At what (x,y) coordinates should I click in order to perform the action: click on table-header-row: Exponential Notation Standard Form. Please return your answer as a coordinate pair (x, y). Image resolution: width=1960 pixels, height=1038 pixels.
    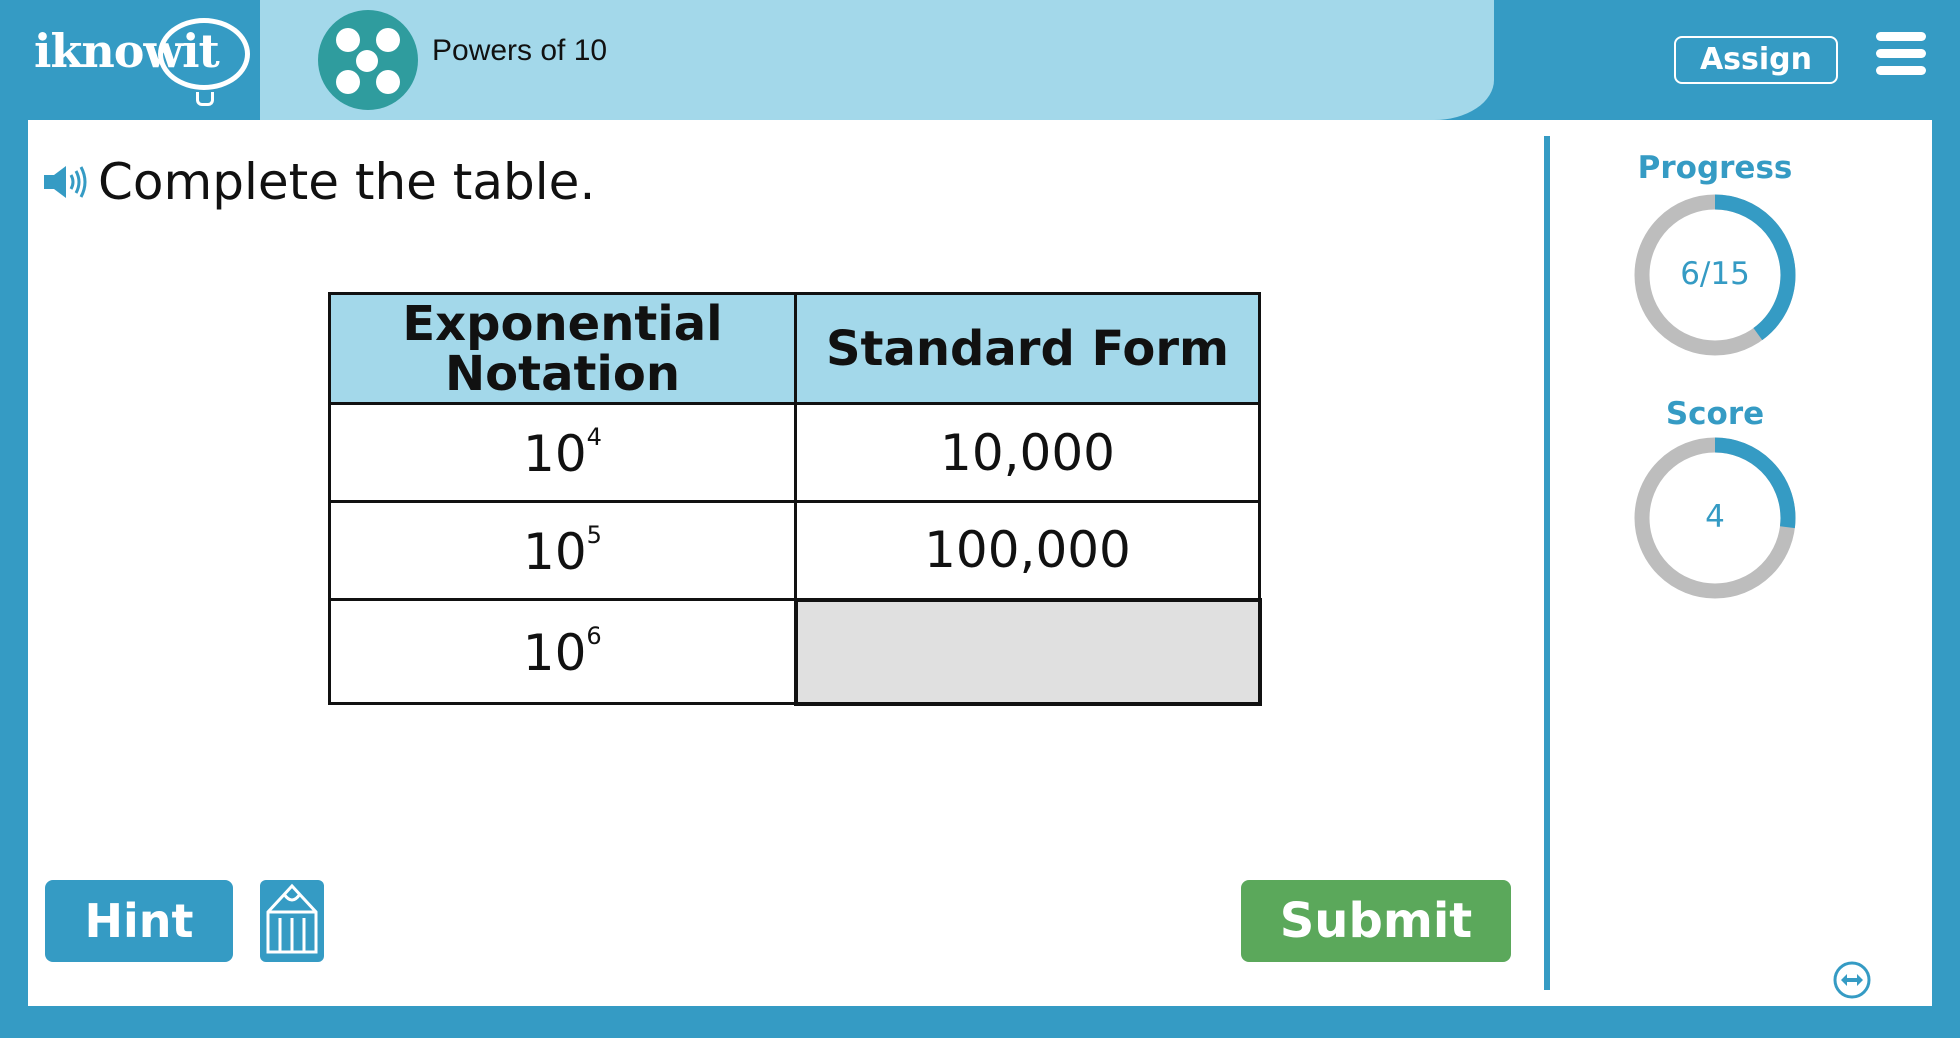
    Looking at the image, I should click on (794, 348).